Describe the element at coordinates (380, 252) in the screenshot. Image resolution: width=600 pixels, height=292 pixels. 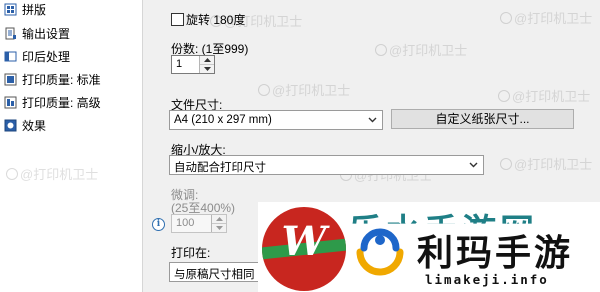
I see `brand-game-icon` at that location.